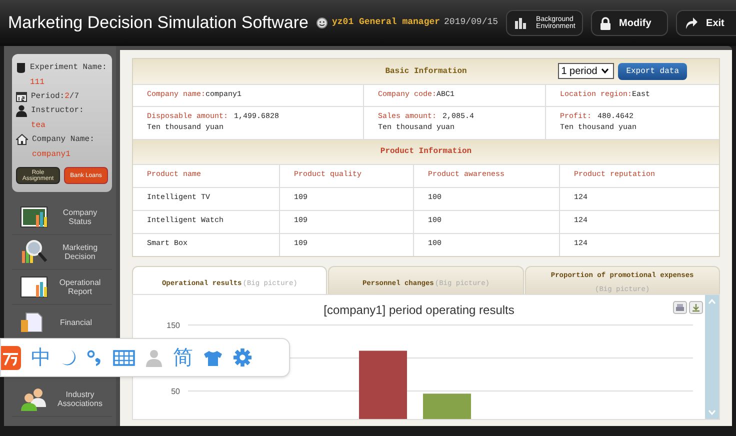  Describe the element at coordinates (38, 82) in the screenshot. I see `field-value: 111` at that location.